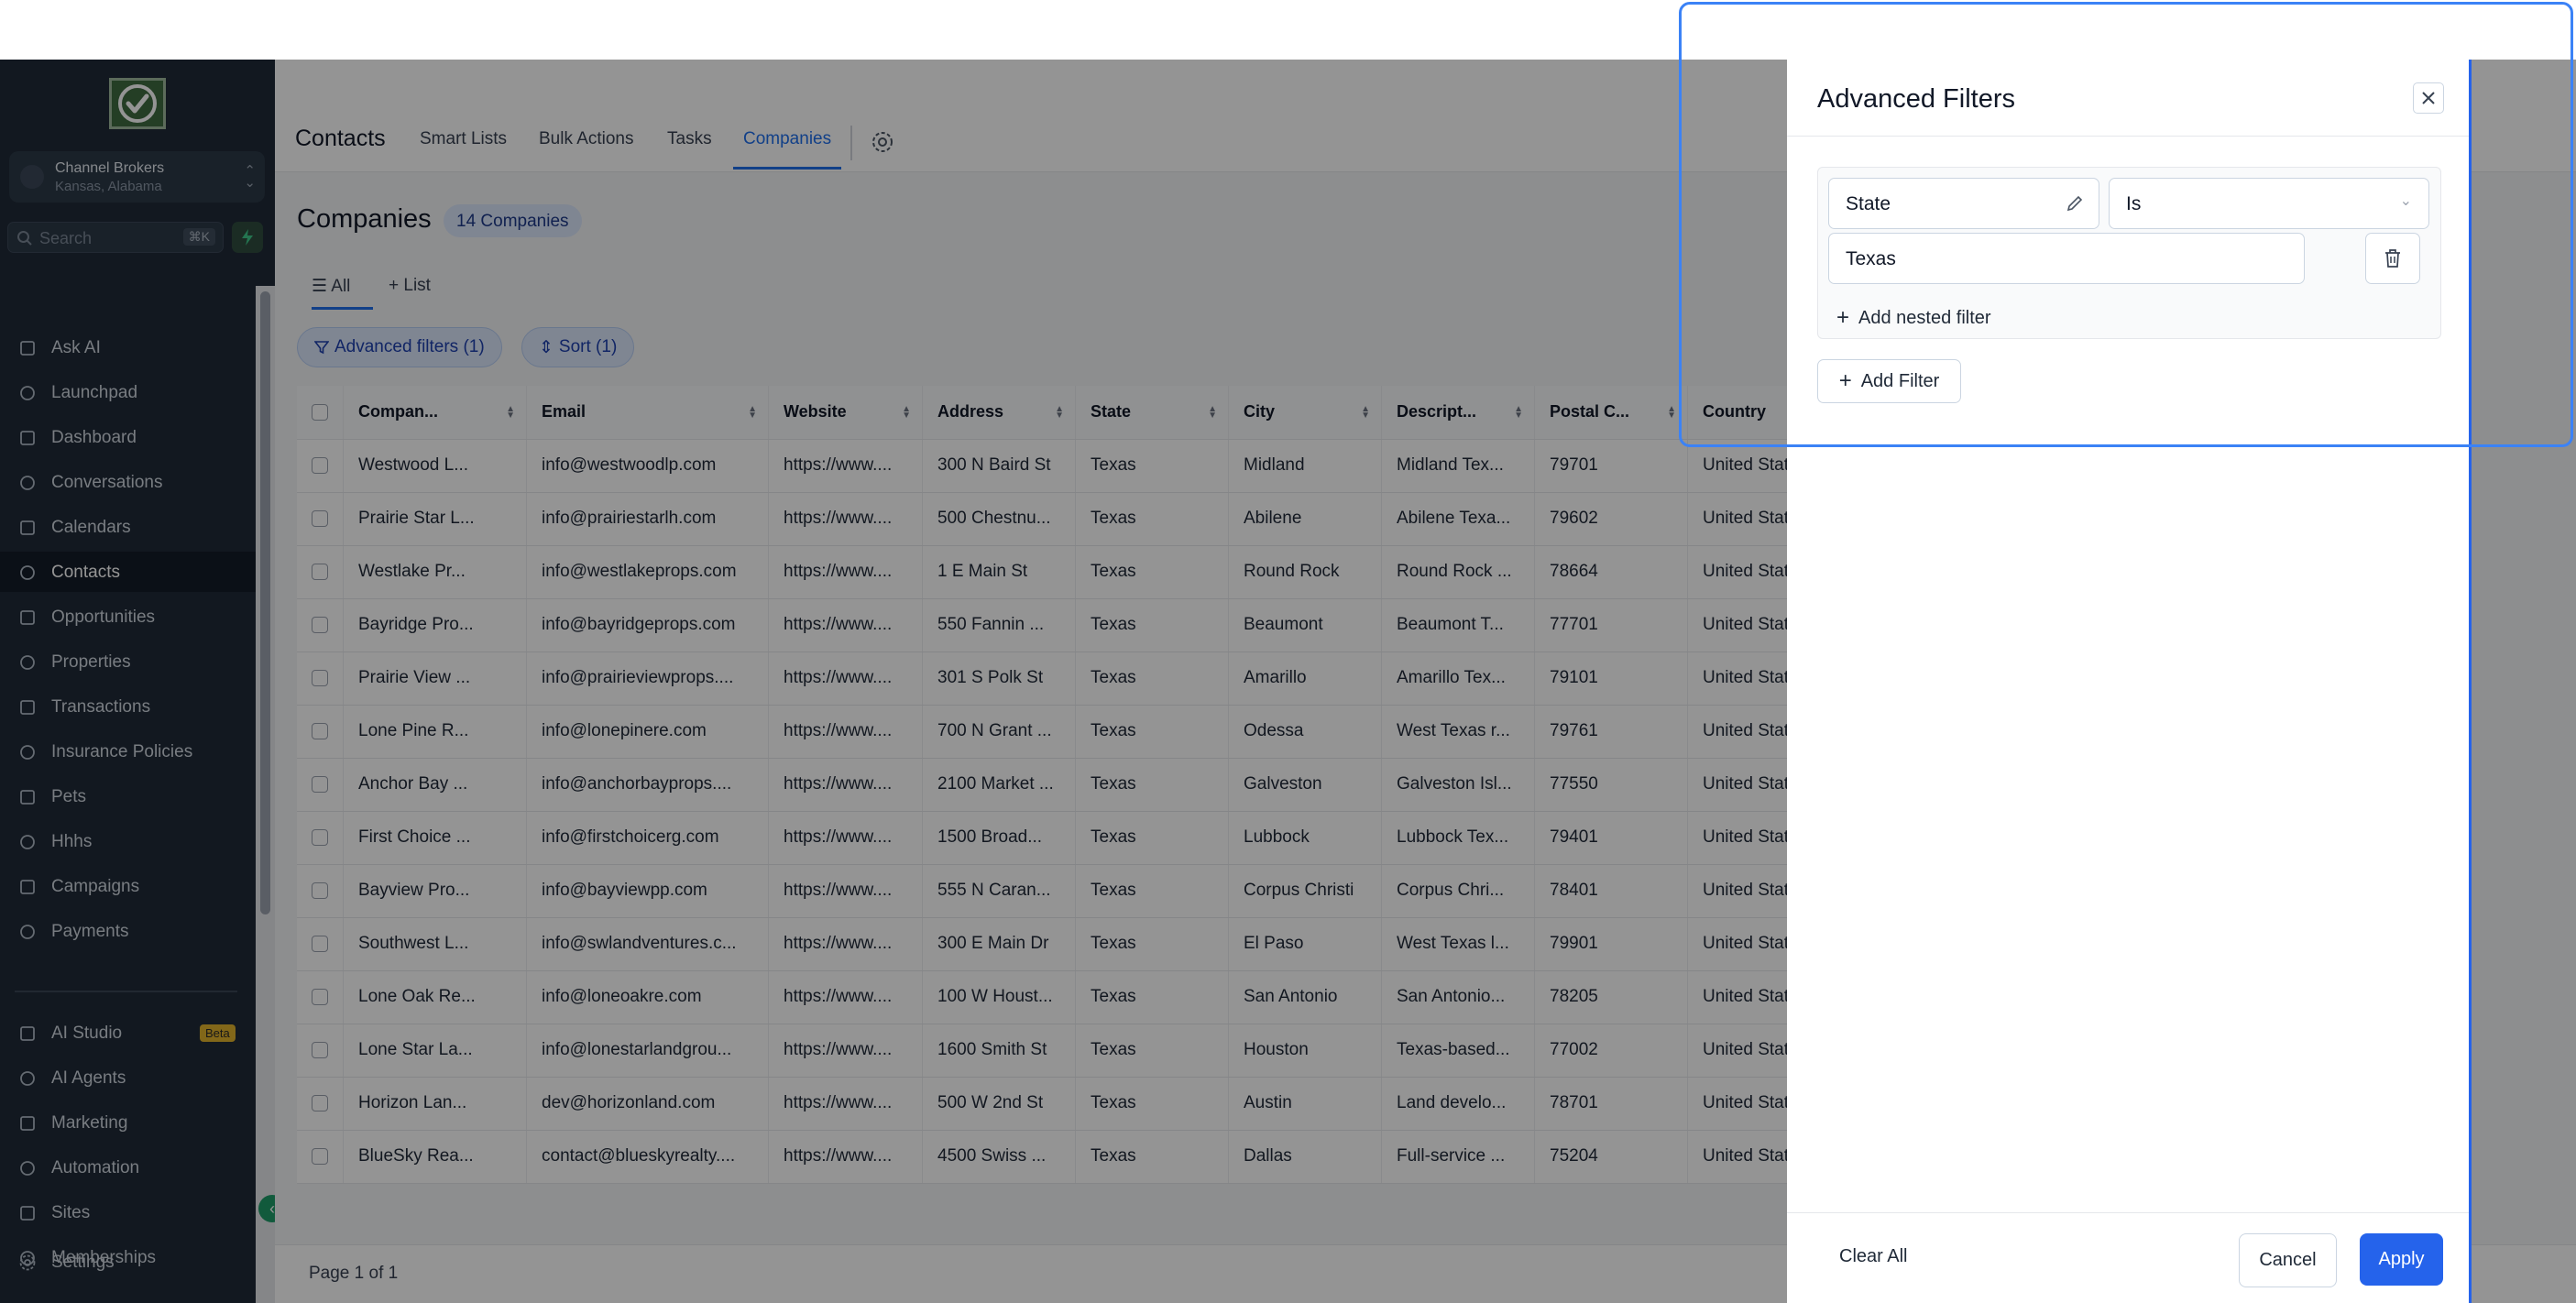 Image resolution: width=2576 pixels, height=1303 pixels. What do you see at coordinates (2134, 203) in the screenshot?
I see `filter-operator-value: Is` at bounding box center [2134, 203].